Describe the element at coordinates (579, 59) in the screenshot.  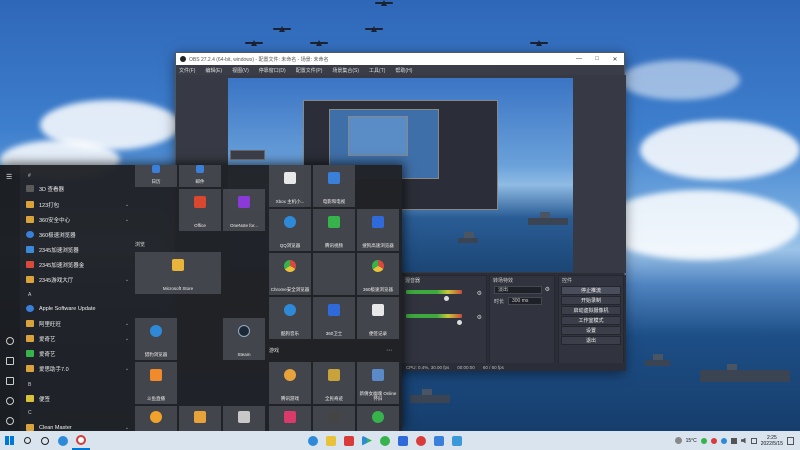
I see `minimize-button: —` at that location.